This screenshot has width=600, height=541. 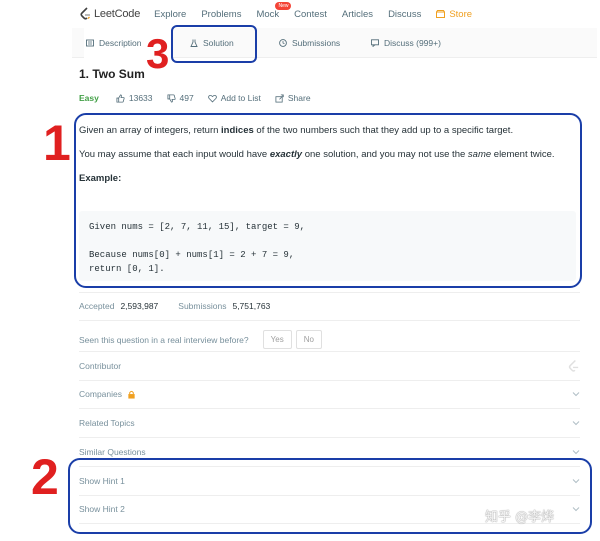 I want to click on contributor-label: Contributor, so click(x=100, y=366).